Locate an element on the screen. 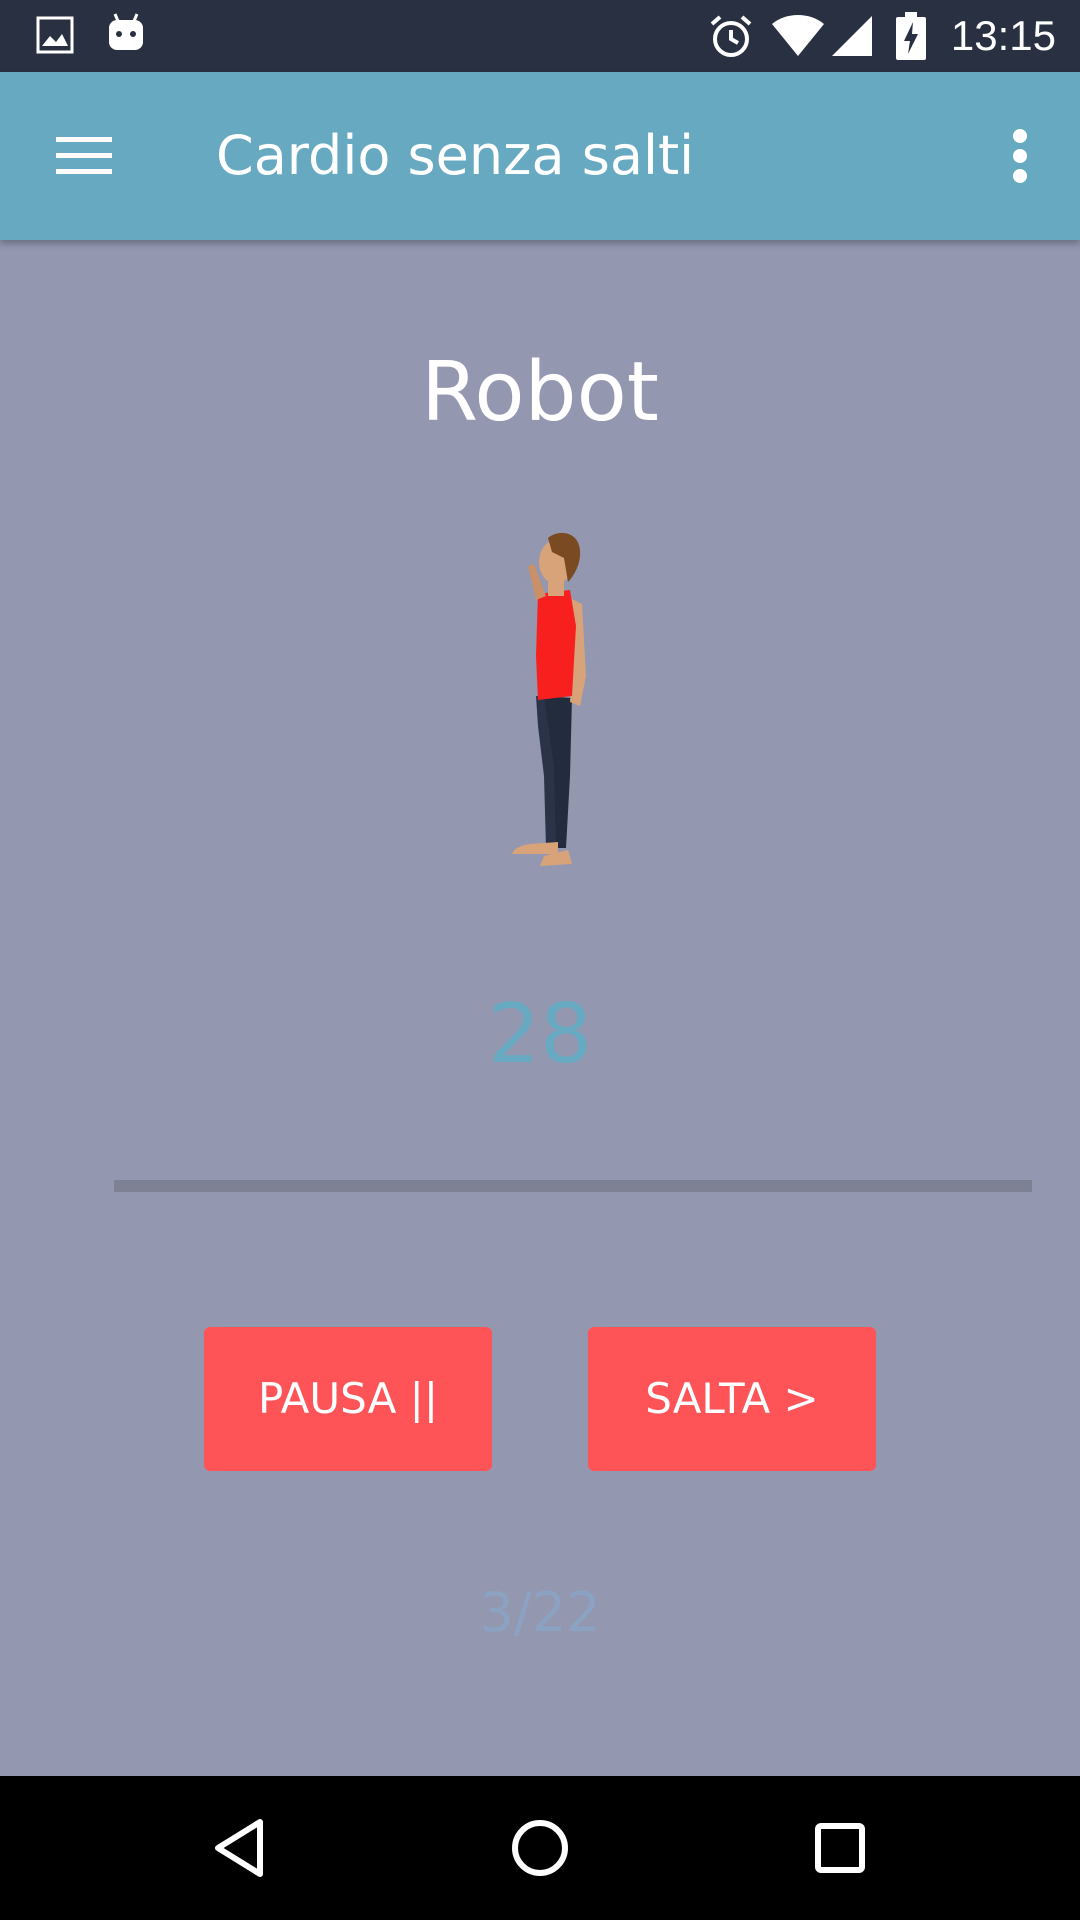  recents-icon is located at coordinates (840, 1848).